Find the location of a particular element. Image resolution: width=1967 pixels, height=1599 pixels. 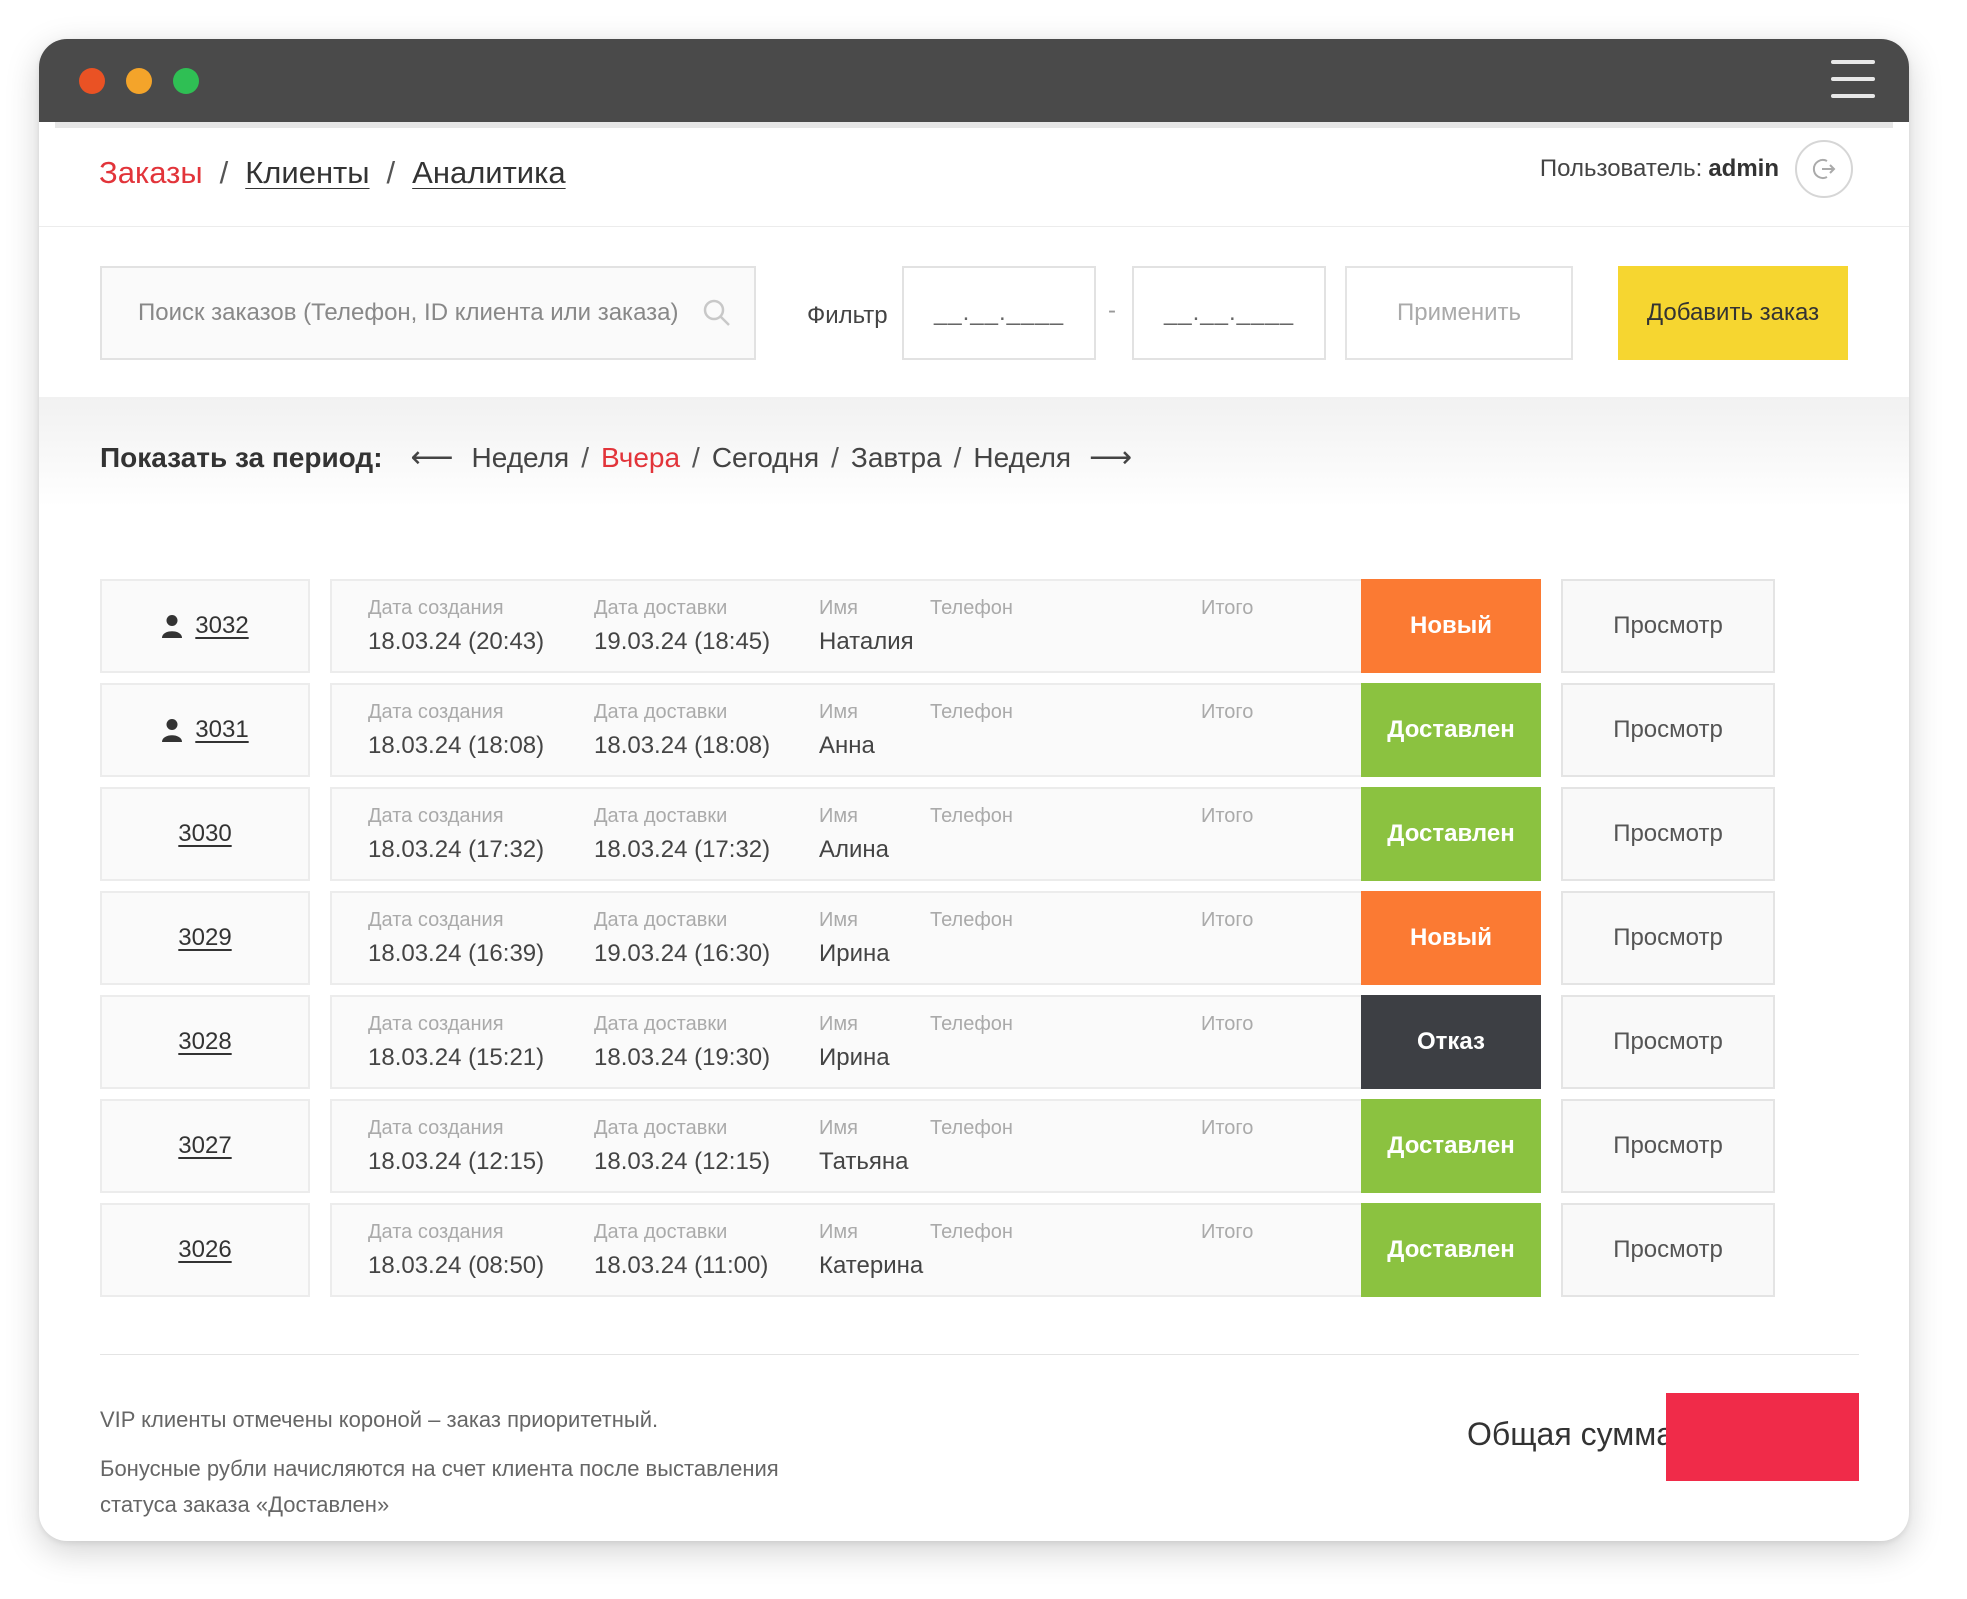

name-column: Имя Алина is located at coordinates (854, 834).